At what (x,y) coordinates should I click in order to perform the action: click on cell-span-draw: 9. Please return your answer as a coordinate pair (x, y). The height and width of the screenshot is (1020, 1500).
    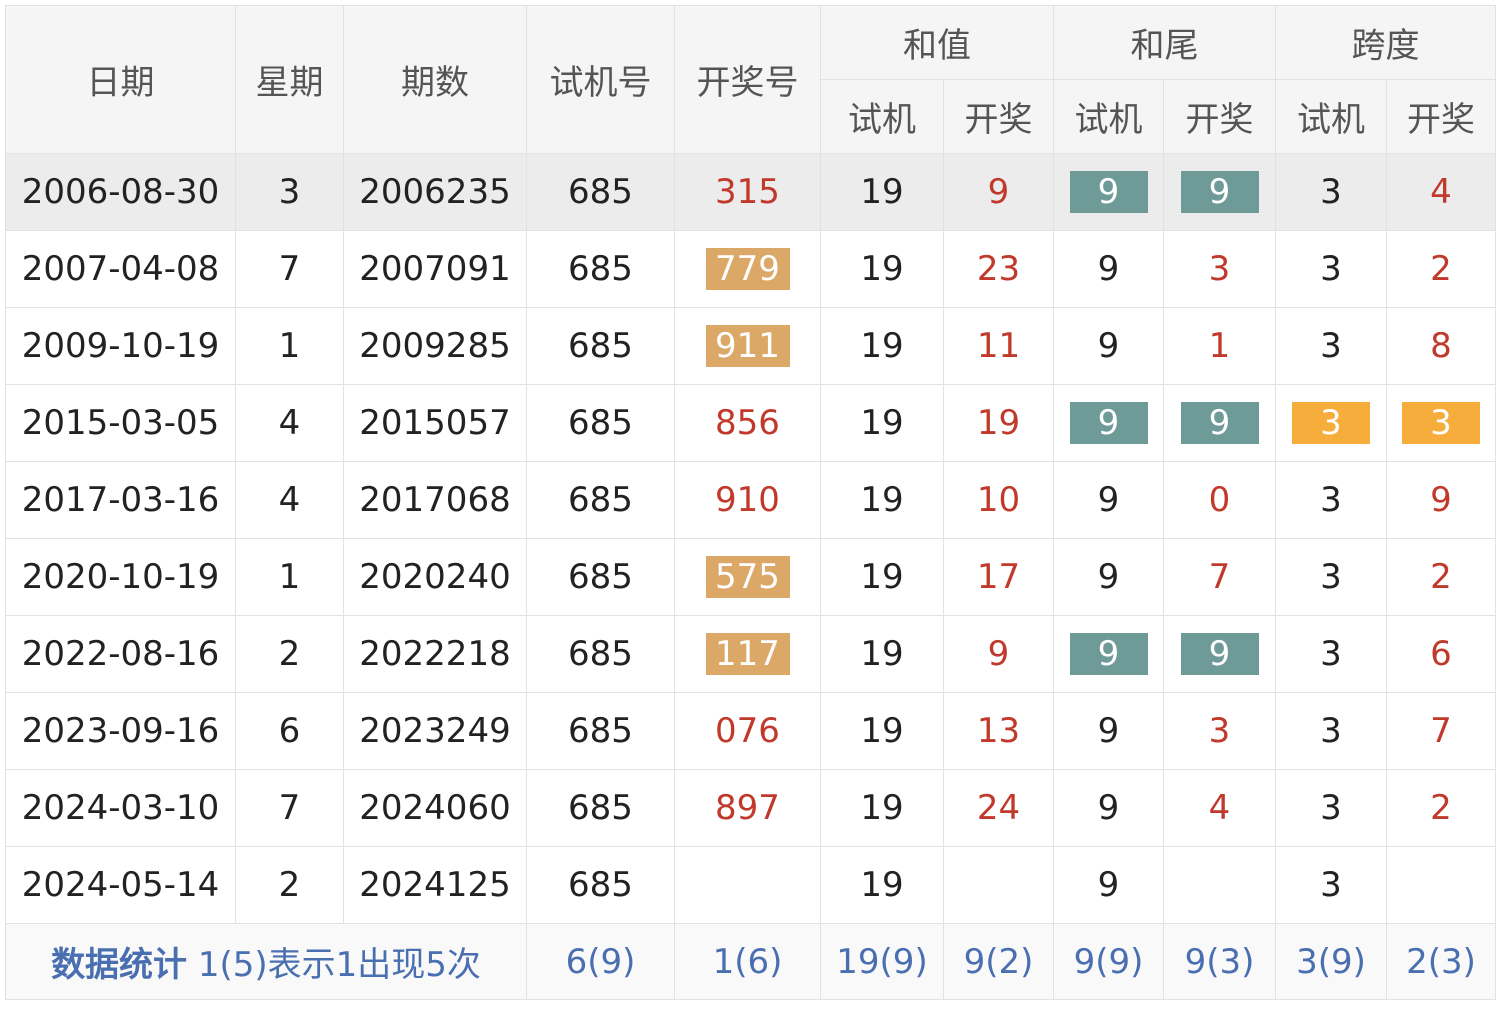
    Looking at the image, I should click on (1441, 500).